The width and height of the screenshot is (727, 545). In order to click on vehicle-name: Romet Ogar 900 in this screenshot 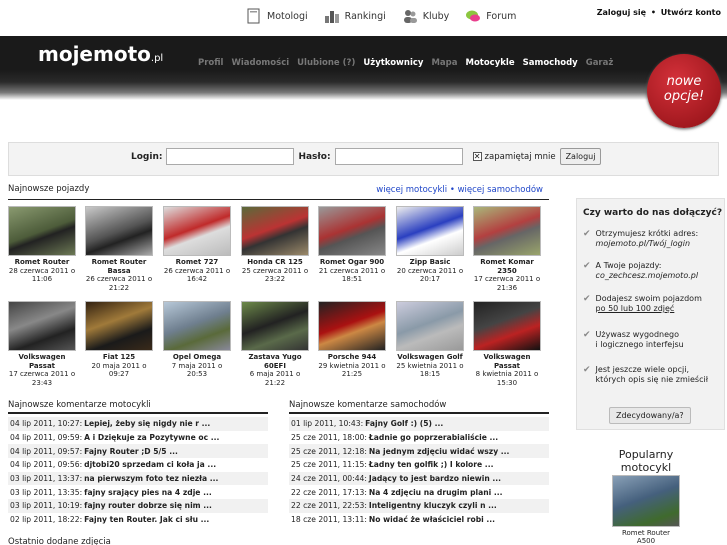, I will do `click(352, 262)`.